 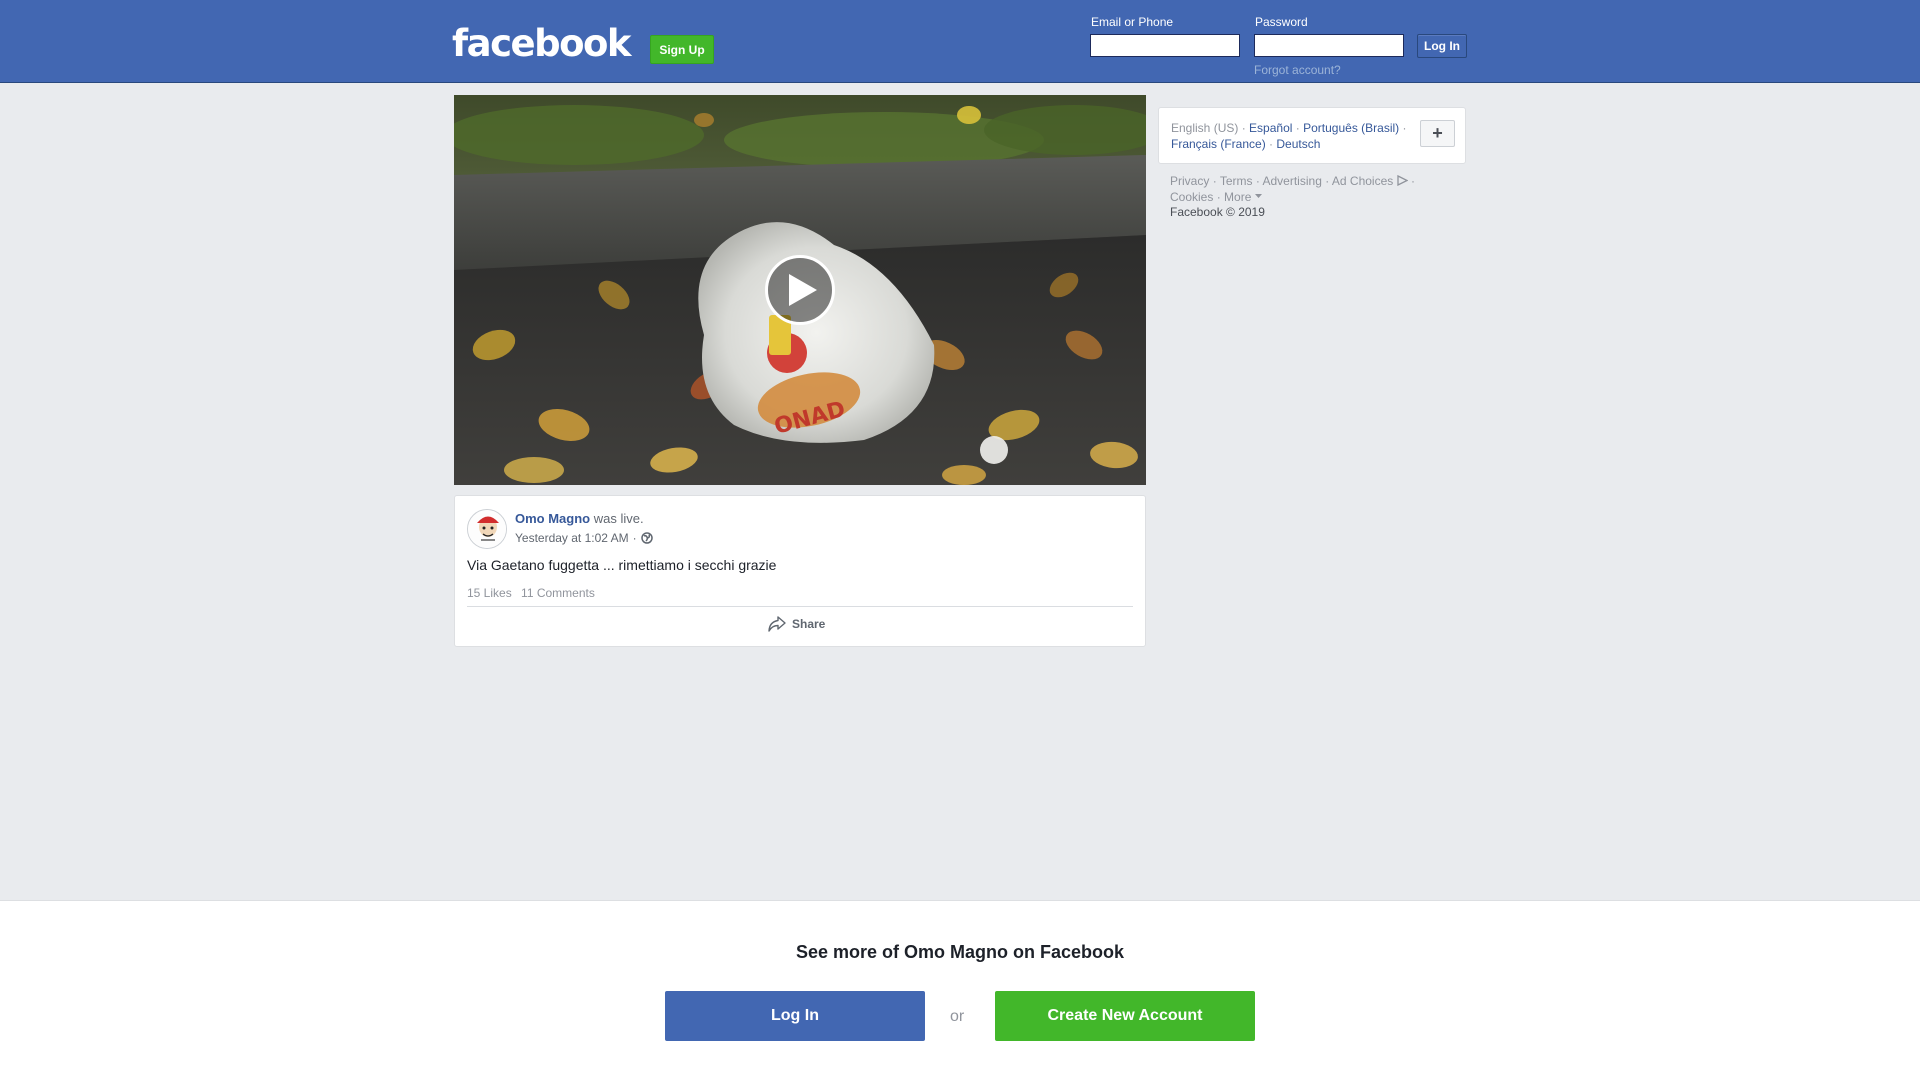 What do you see at coordinates (1362, 181) in the screenshot?
I see `ad-choices-link: Ad Choices` at bounding box center [1362, 181].